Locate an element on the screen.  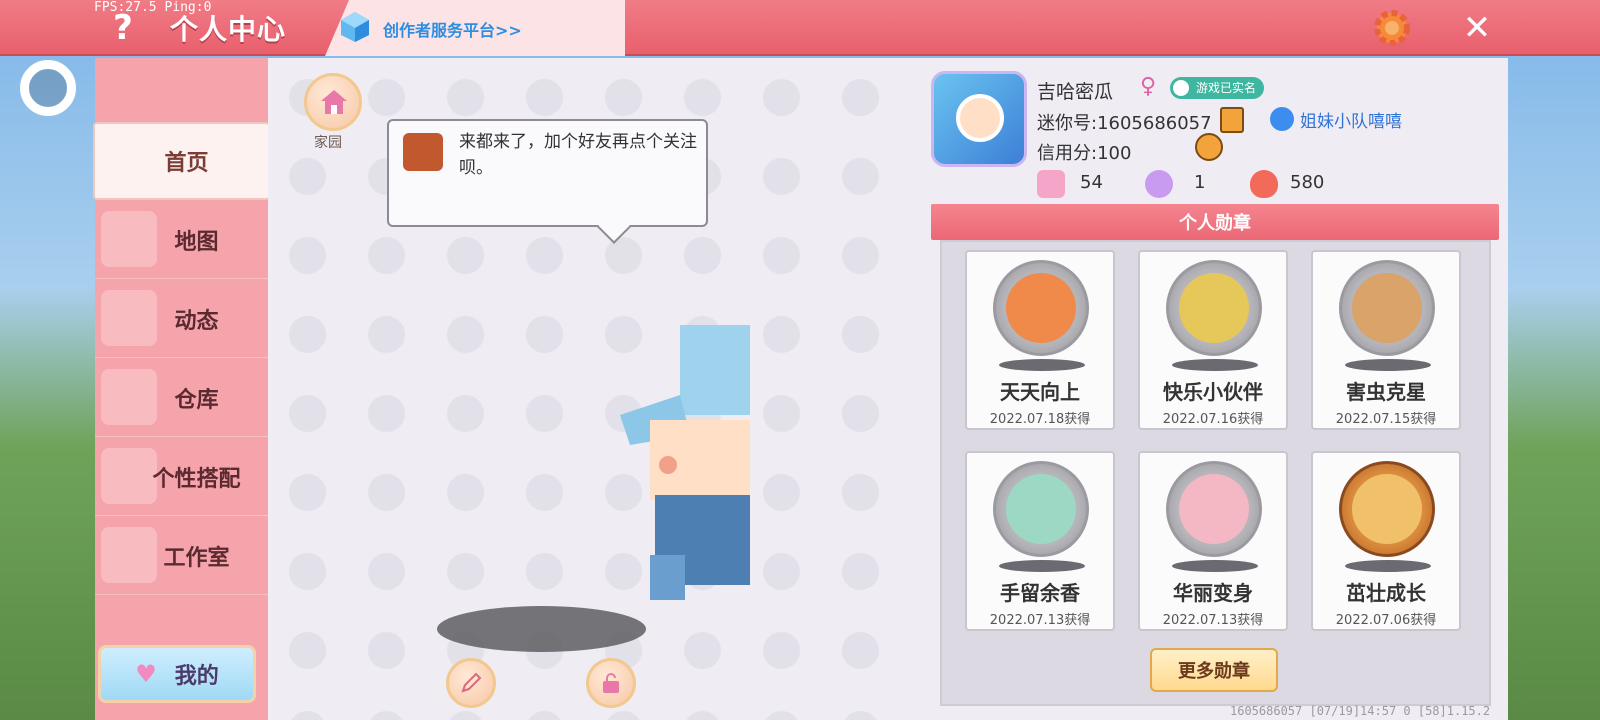
sidebar-item-map: 地图 is located at coordinates (181, 240).